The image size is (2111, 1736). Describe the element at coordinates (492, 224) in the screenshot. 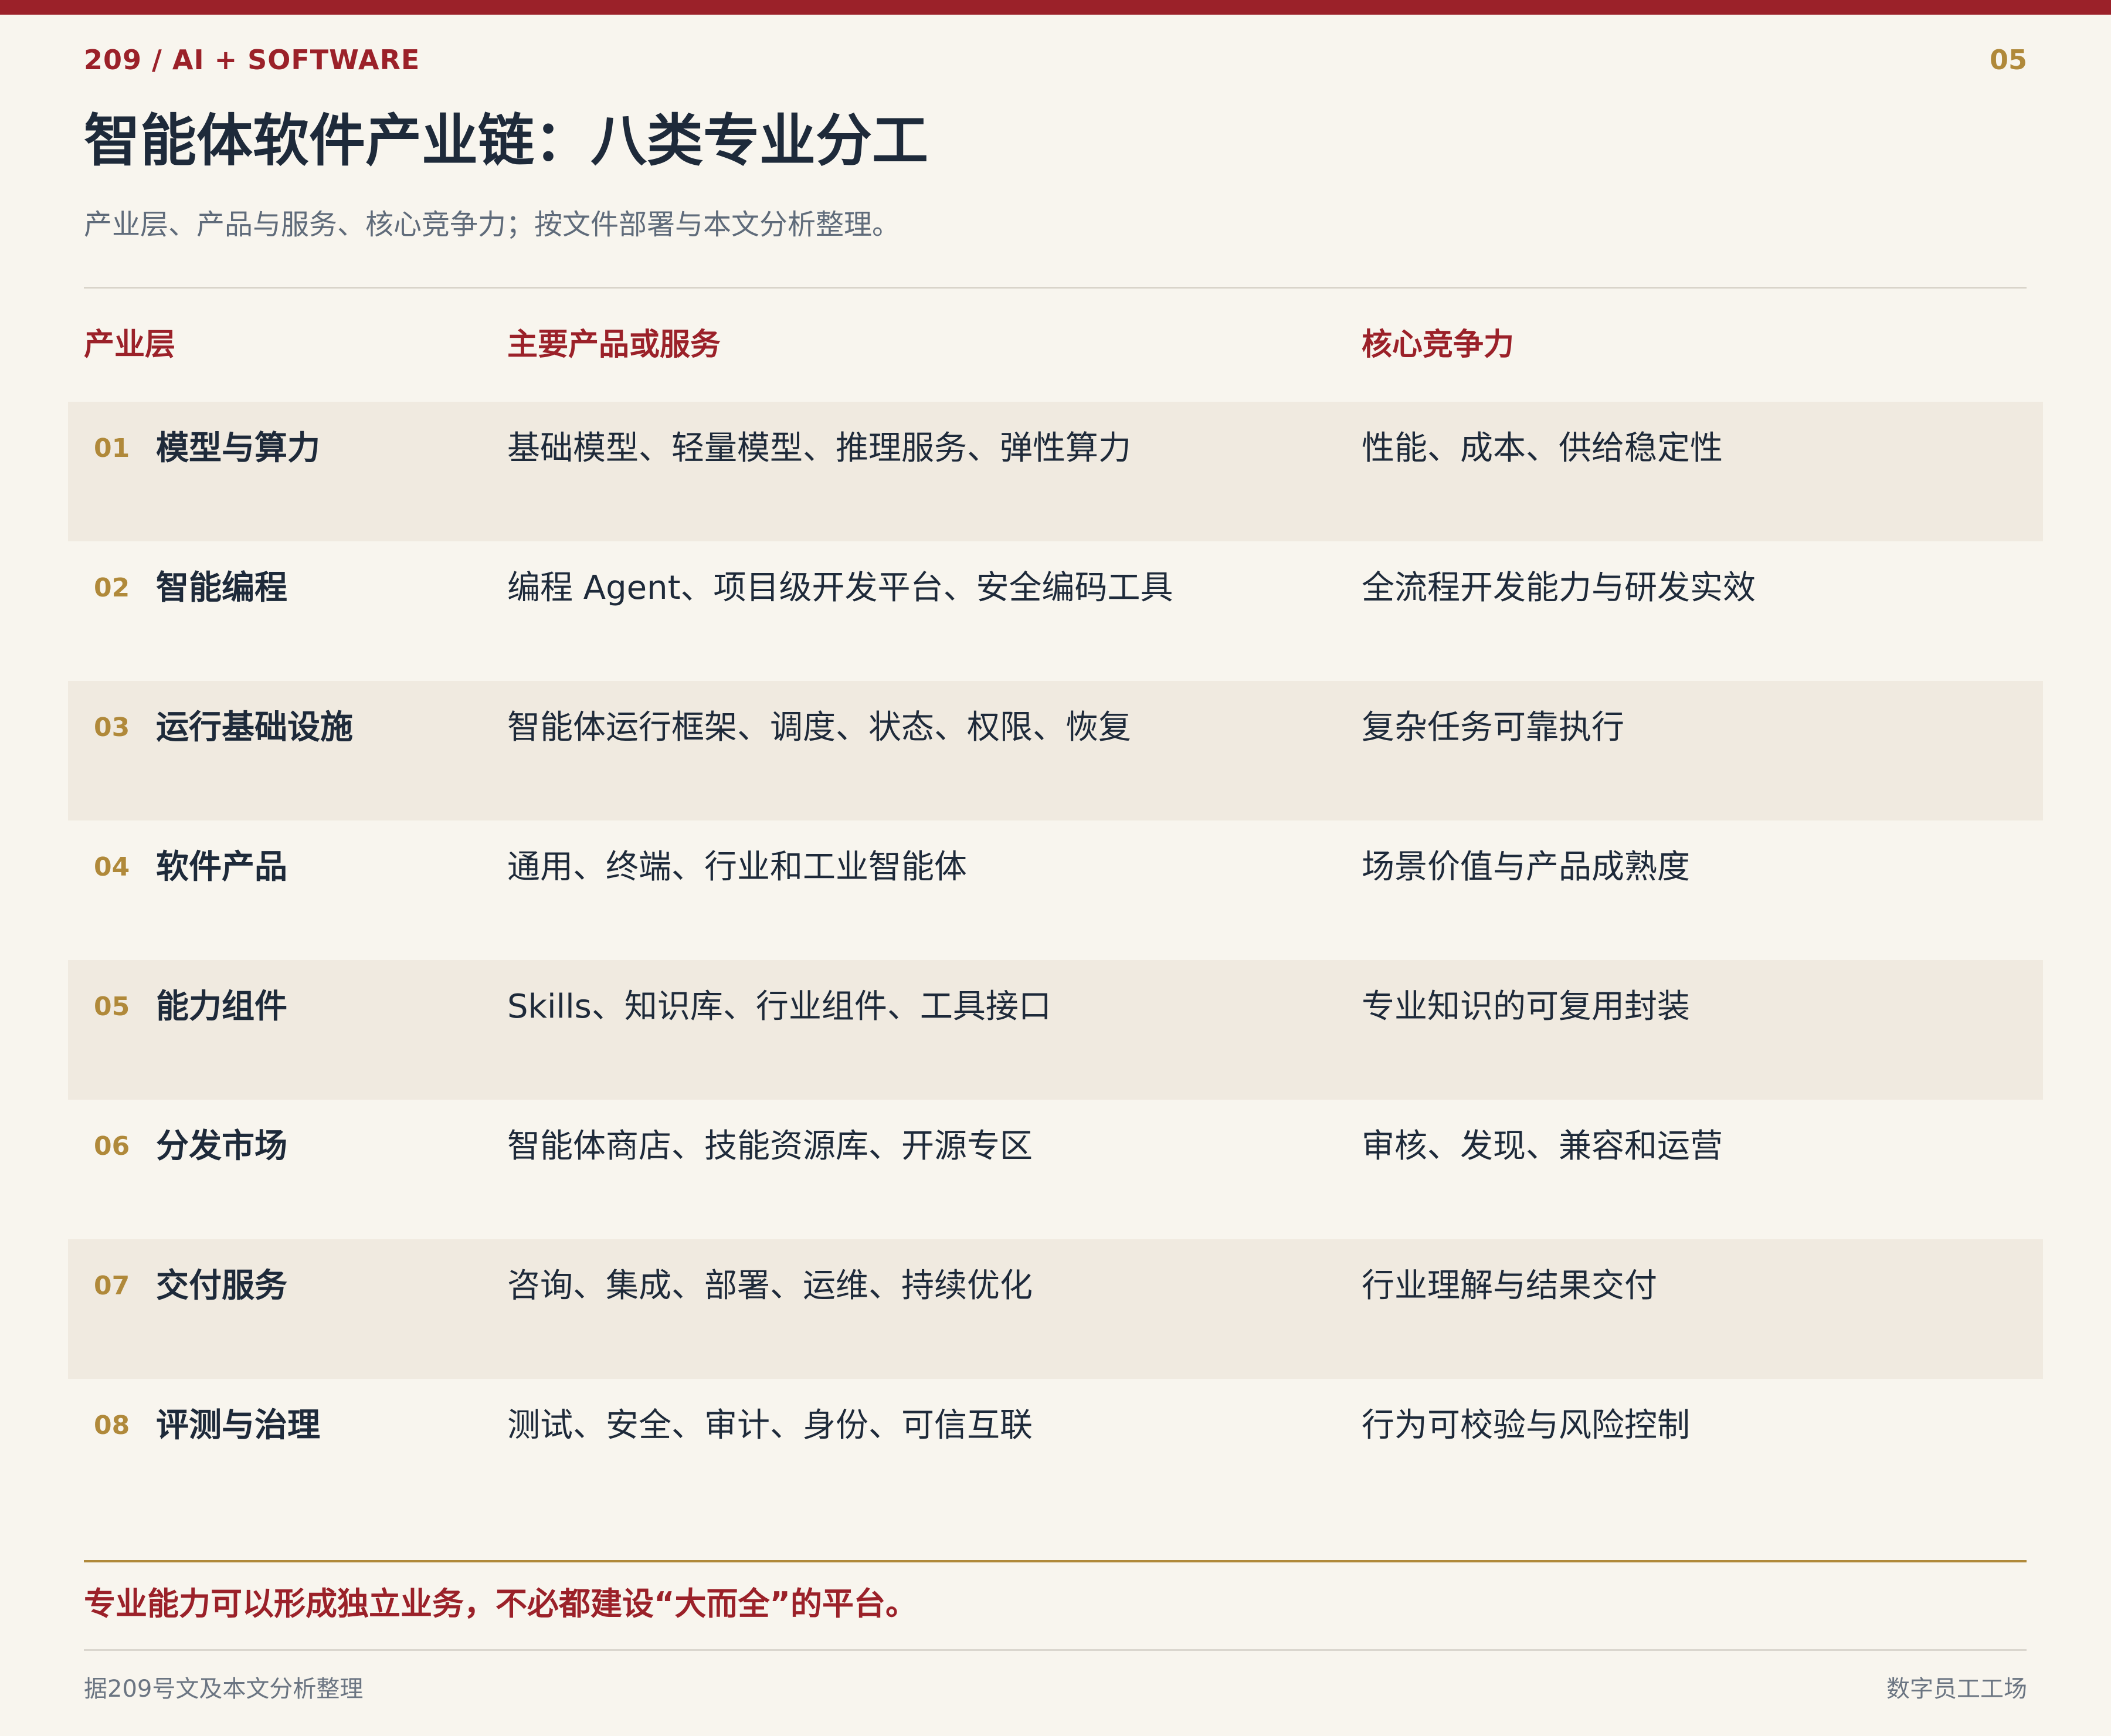

I see `page-subtitle: 产业层、产品与服务、核心竞争力；按文件部署与本文分析整理。` at that location.